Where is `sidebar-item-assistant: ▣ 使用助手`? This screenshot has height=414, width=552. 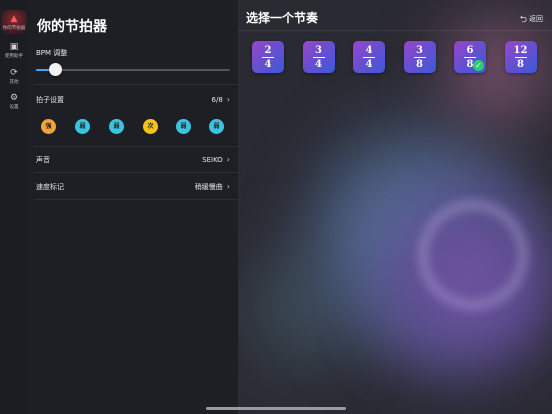 sidebar-item-assistant: ▣ 使用助手 is located at coordinates (14, 50).